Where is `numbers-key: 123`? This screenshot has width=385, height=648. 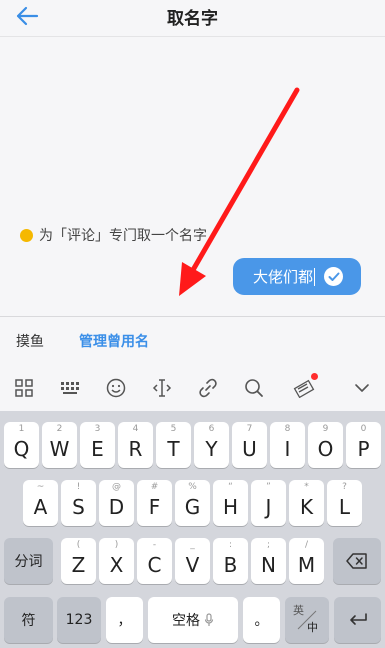 numbers-key: 123 is located at coordinates (79, 620).